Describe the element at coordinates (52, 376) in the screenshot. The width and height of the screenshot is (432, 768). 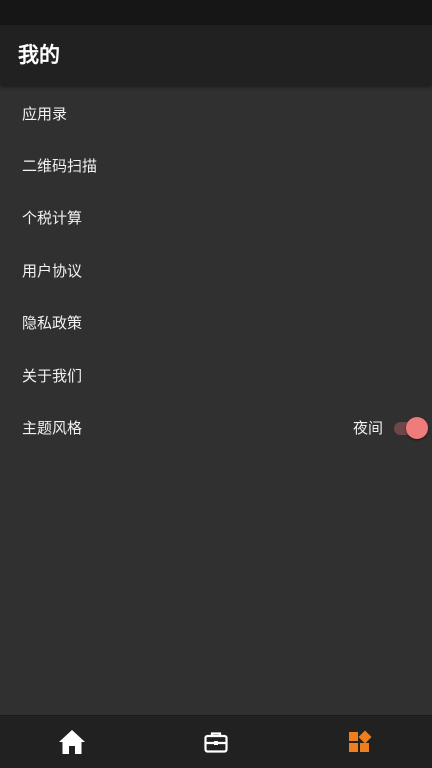
I see `menu-item-label: 关于我们` at that location.